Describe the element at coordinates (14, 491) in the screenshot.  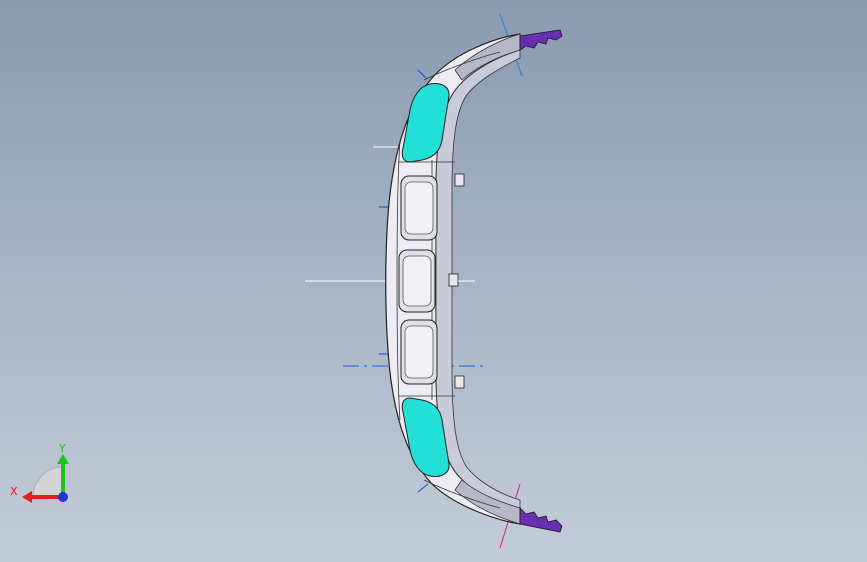
I see `triad-x-label: X` at that location.